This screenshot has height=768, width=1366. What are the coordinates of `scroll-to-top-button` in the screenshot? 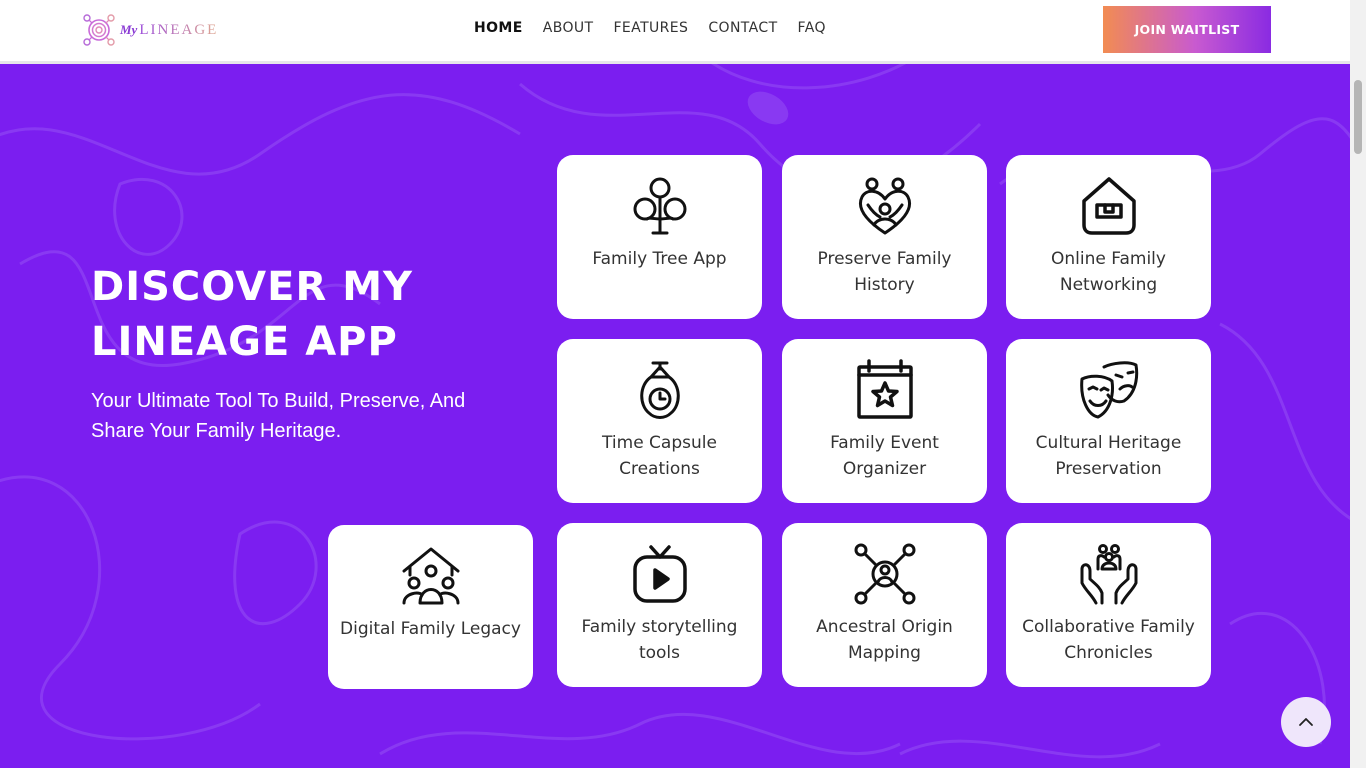 It's located at (1306, 722).